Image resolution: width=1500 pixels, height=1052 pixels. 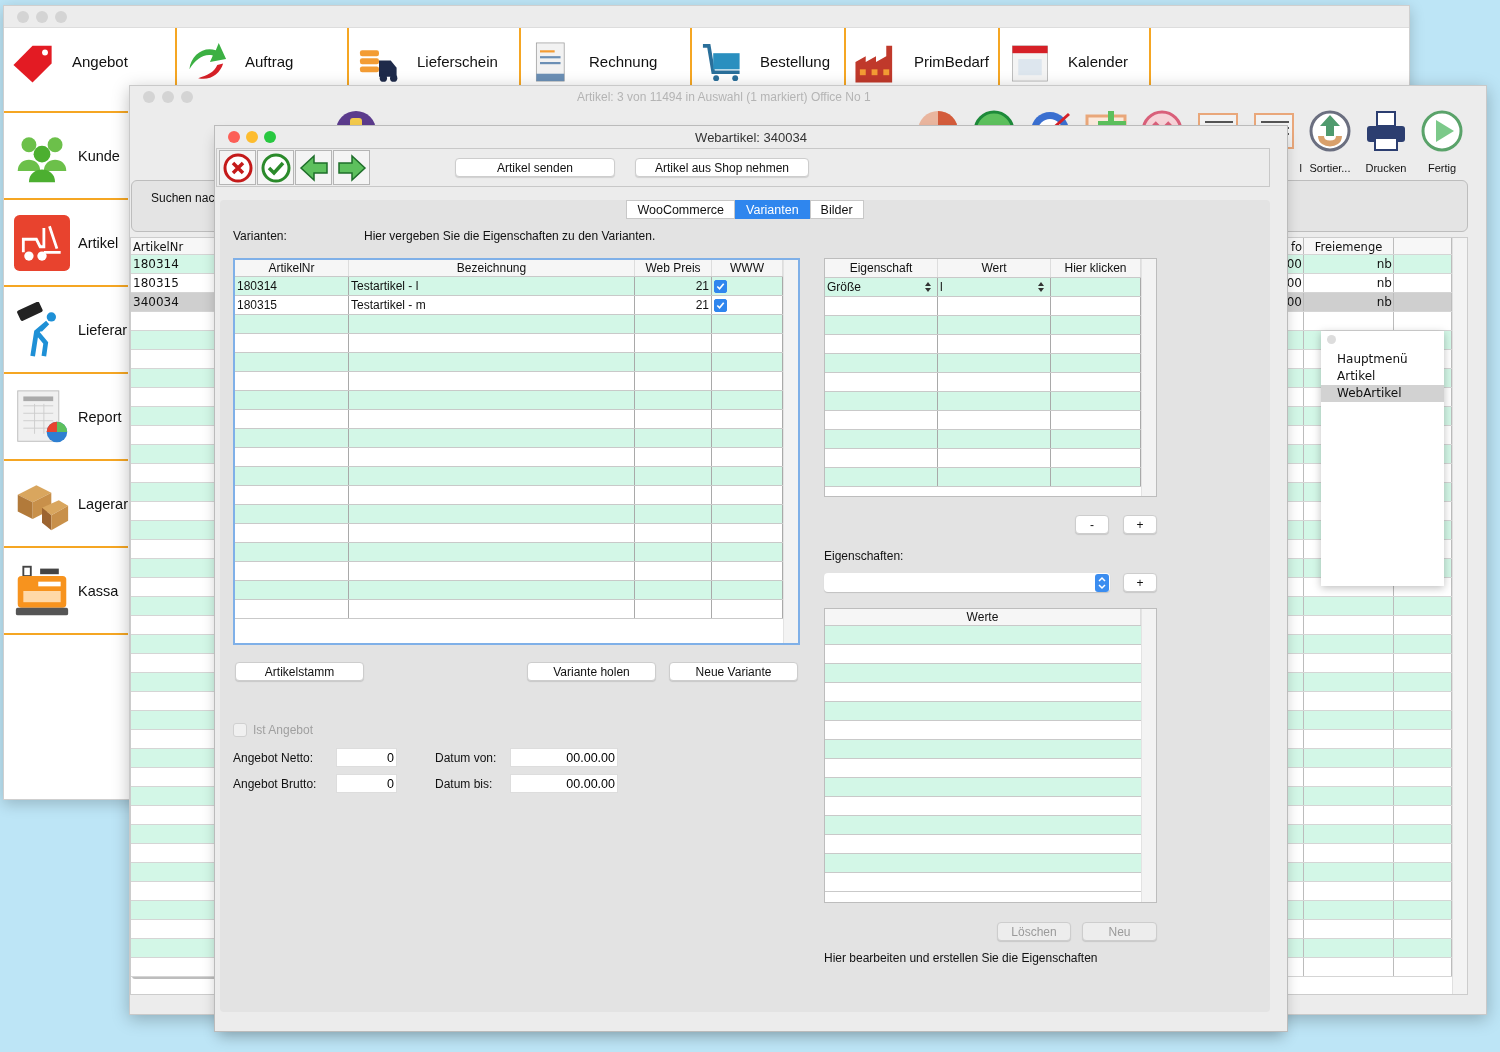 I want to click on property-dropdown, so click(x=967, y=582).